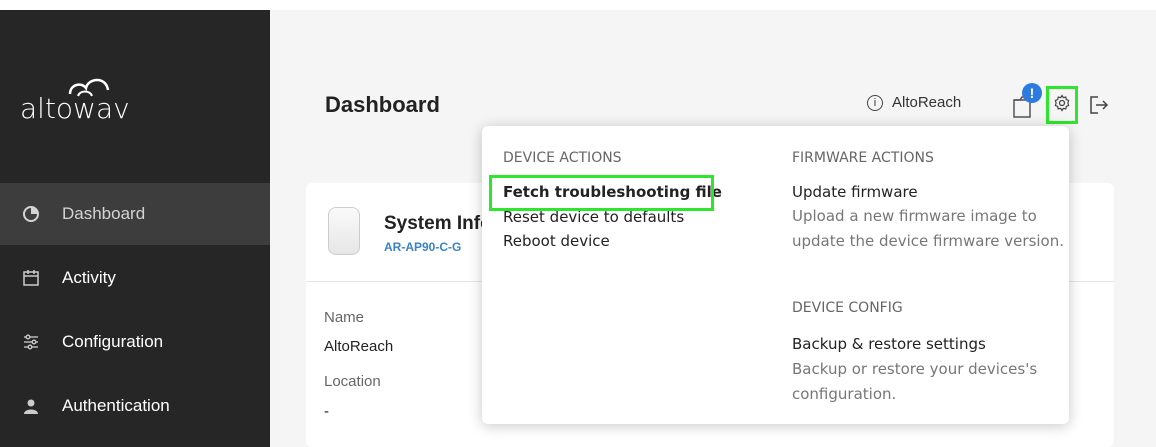 This screenshot has width=1156, height=447. Describe the element at coordinates (927, 102) in the screenshot. I see `device-name: AltoReach` at that location.